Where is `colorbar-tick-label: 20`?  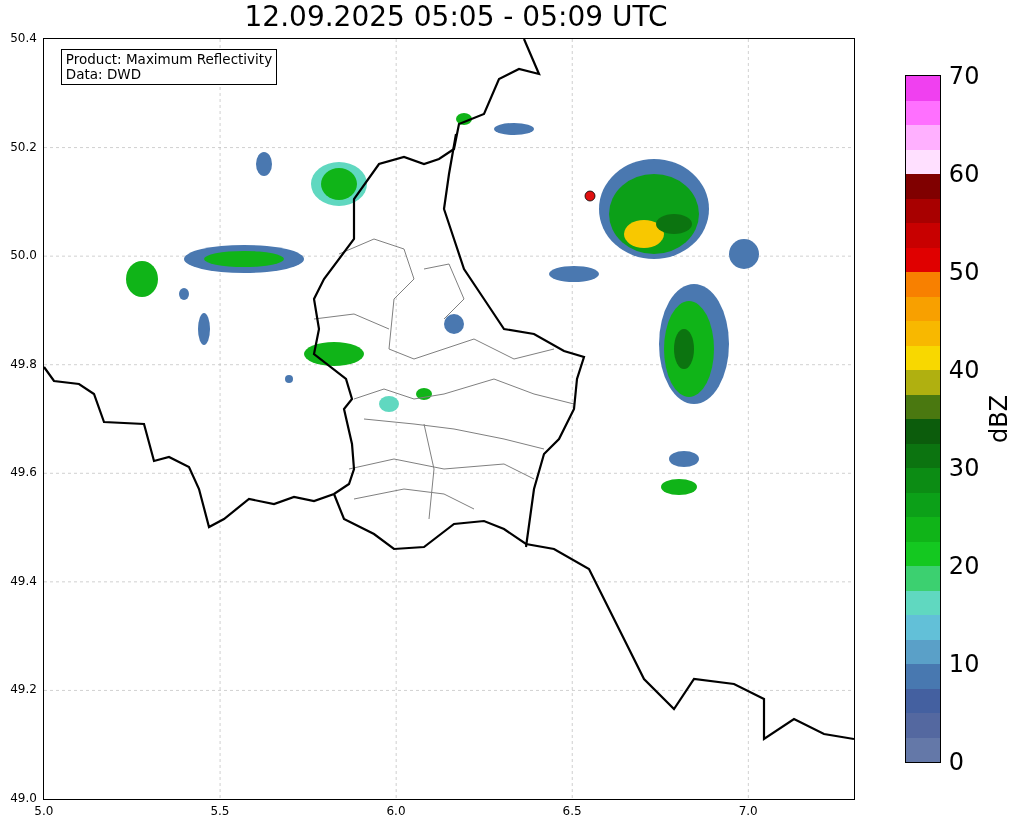 colorbar-tick-label: 20 is located at coordinates (964, 566).